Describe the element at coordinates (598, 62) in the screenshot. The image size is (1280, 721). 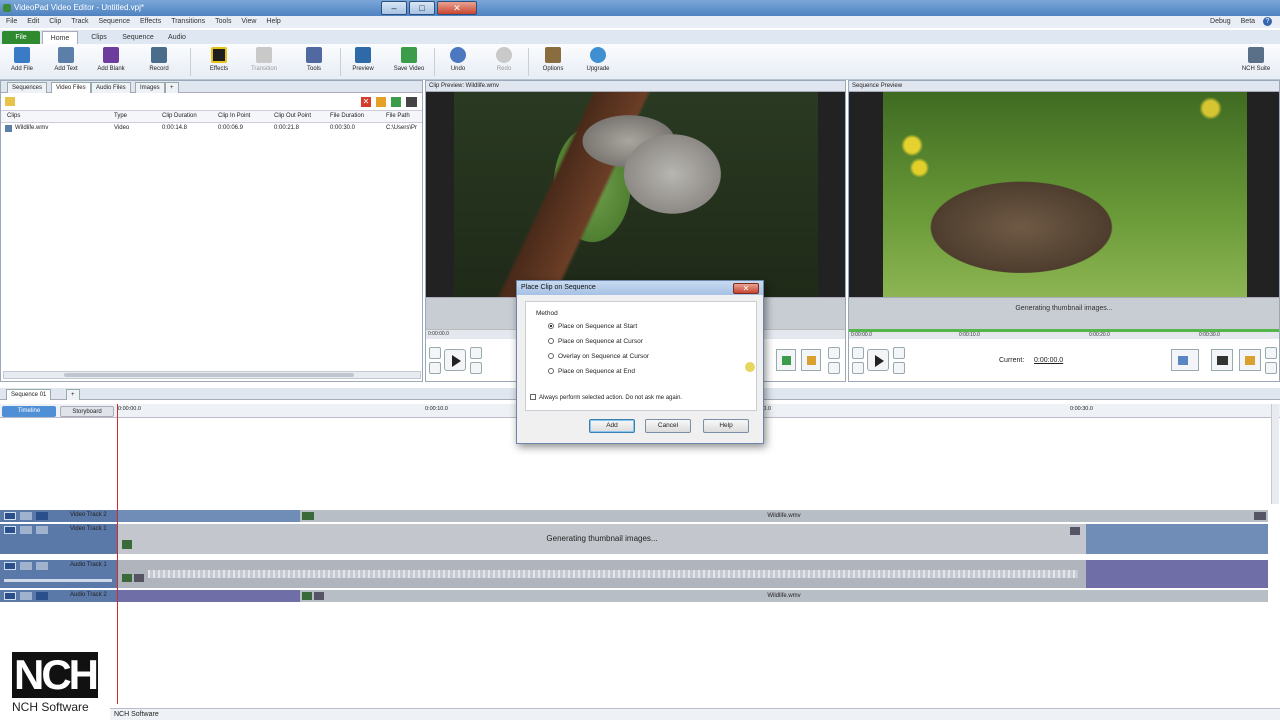
I see `upgrade-button: Upgrade` at that location.